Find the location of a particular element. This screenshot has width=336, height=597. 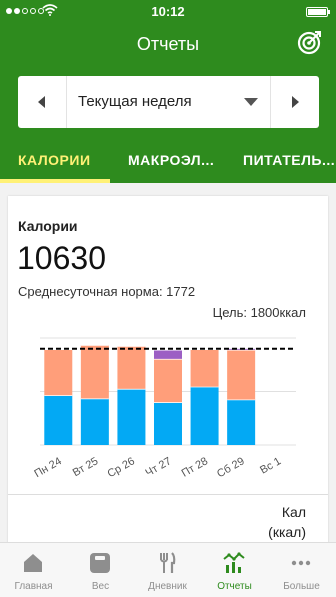

bottom-tab-bar: Главная Вес Дневник Отчеты Больше is located at coordinates (168, 569).